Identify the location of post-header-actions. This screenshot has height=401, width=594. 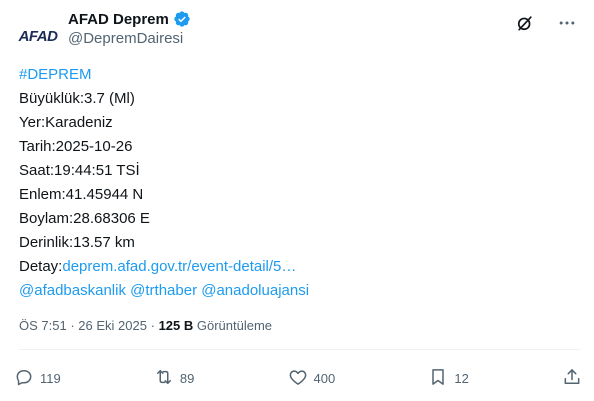
(546, 23).